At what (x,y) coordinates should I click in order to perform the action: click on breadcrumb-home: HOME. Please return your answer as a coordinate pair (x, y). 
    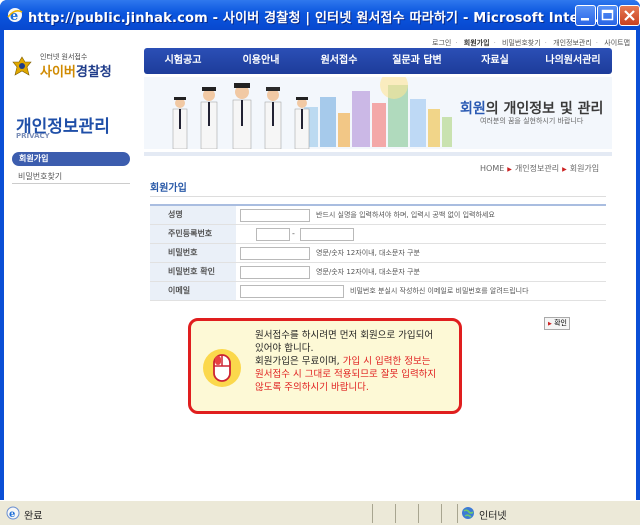
    Looking at the image, I should click on (492, 168).